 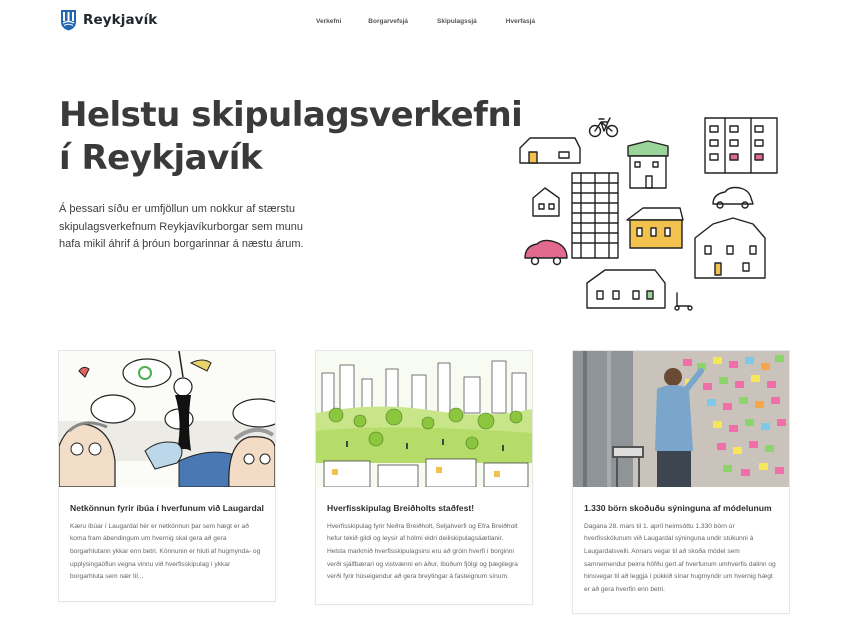 I want to click on logo: Reykjavík, so click(x=108, y=20).